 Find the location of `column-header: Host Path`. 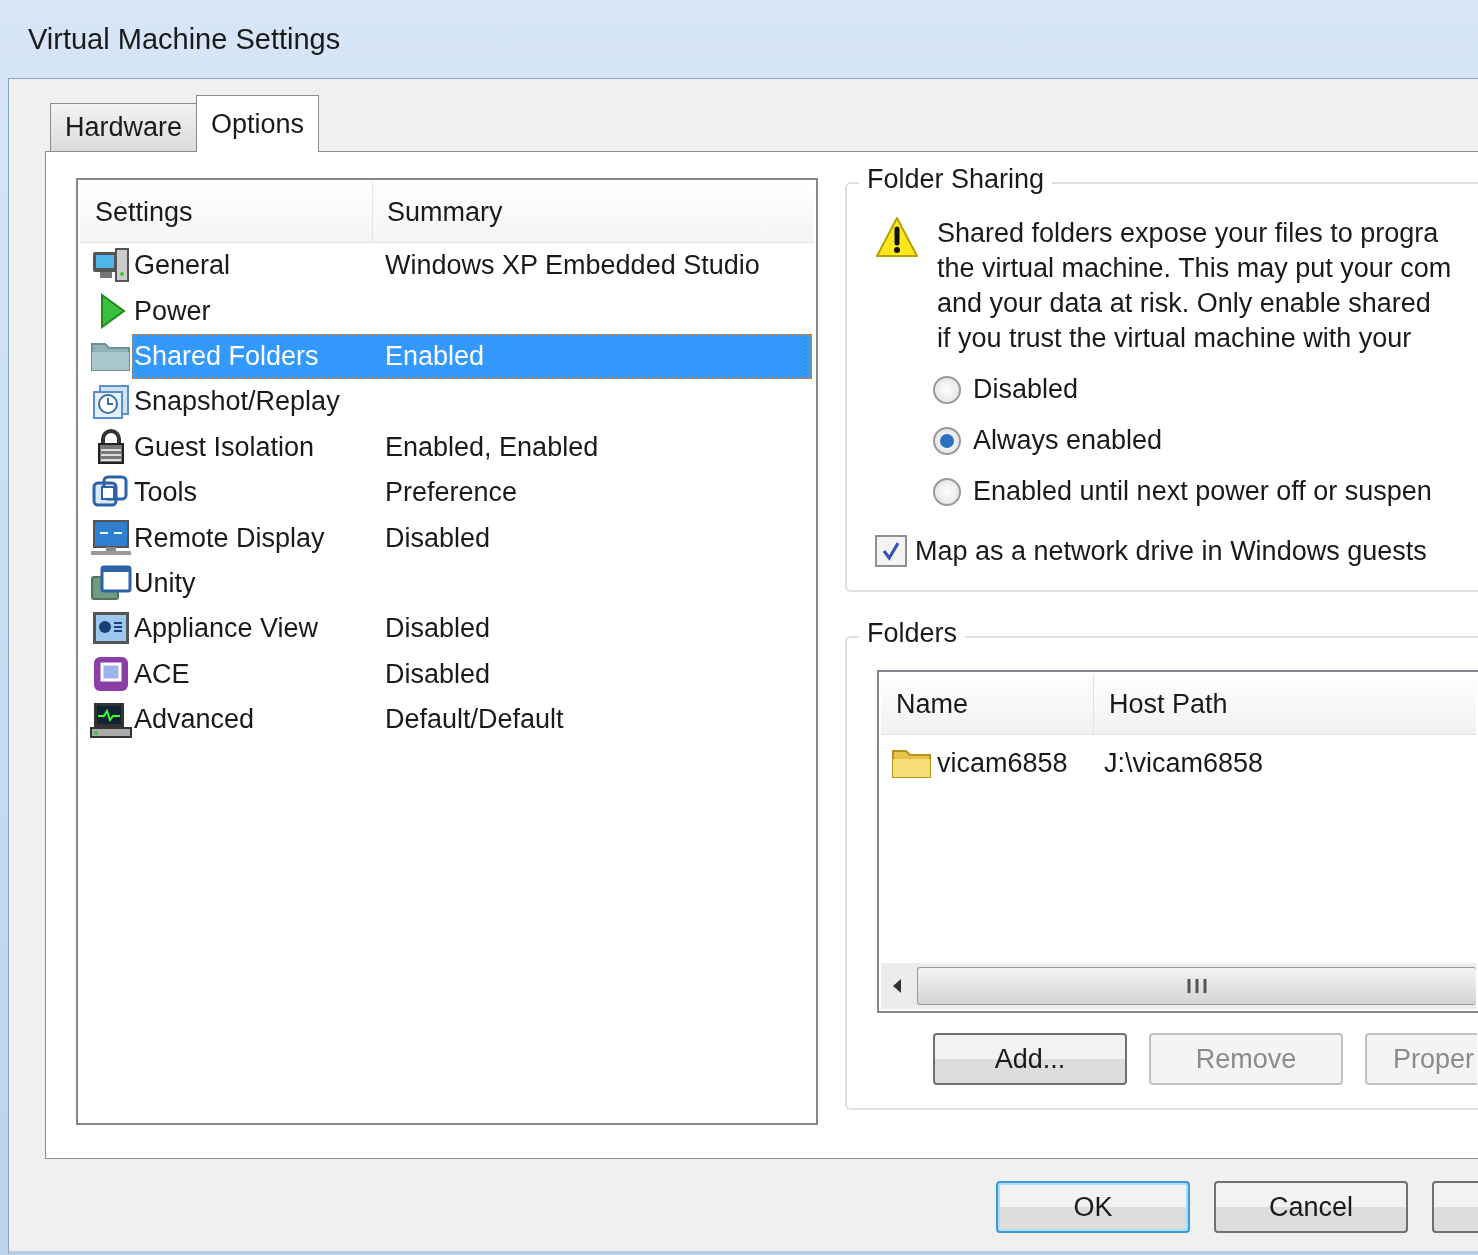

column-header: Host Path is located at coordinates (1161, 704).